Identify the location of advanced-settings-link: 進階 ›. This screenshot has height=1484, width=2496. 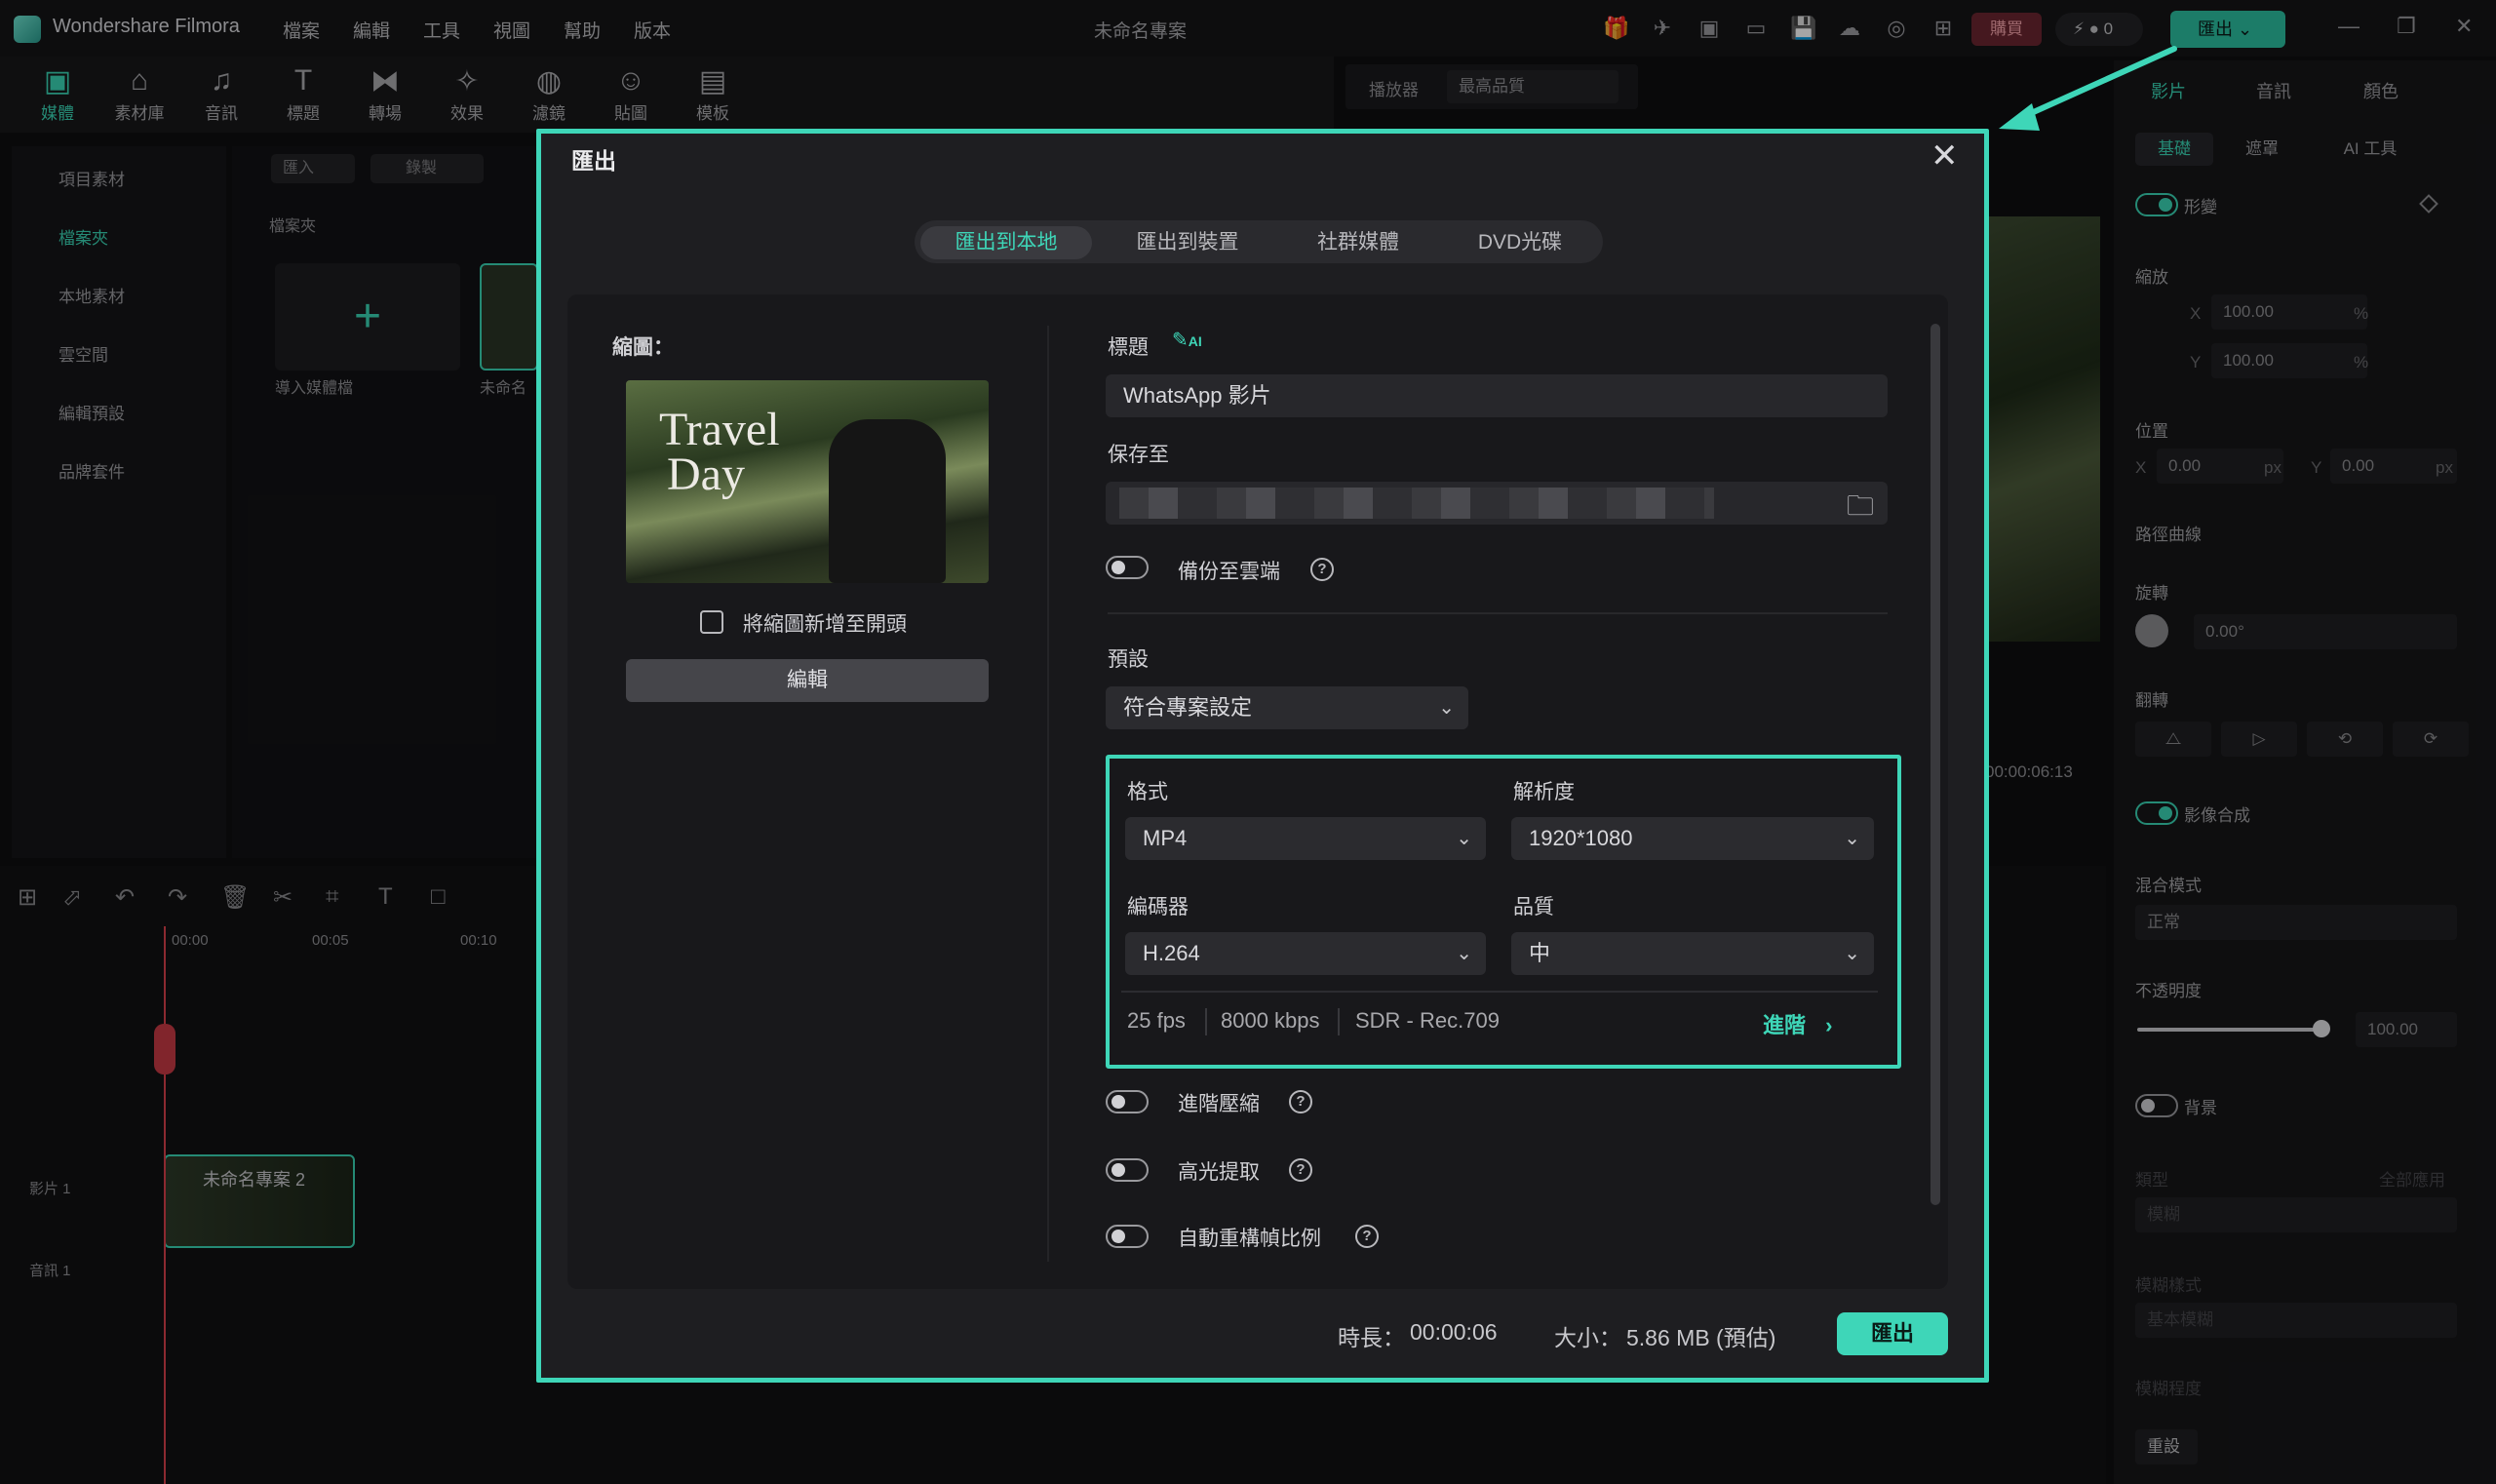
(1797, 1023).